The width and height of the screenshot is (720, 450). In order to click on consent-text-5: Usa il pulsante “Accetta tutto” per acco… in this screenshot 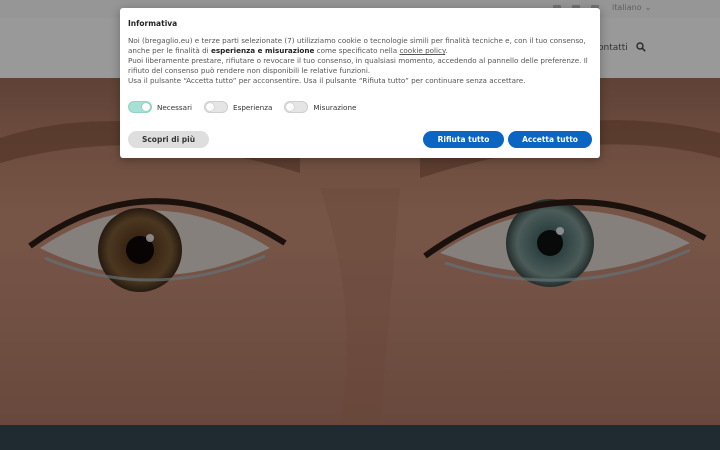, I will do `click(327, 80)`.